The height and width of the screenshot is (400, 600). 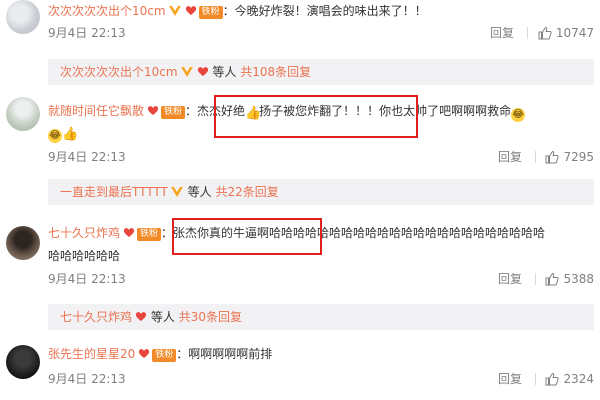 I want to click on reply-summary: 七十久只炸鸡 等人 共30条回复, so click(x=321, y=317).